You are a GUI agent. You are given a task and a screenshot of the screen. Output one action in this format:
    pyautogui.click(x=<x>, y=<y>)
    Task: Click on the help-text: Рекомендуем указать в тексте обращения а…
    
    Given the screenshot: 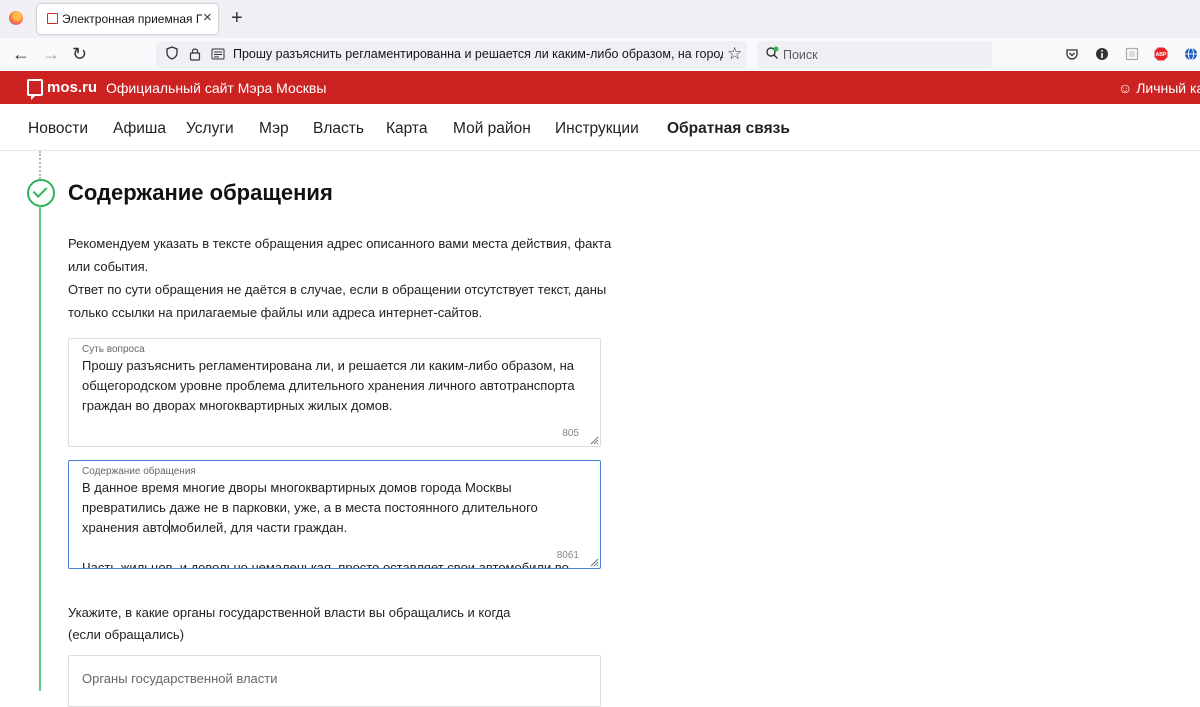 What is the action you would take?
    pyautogui.click(x=348, y=278)
    